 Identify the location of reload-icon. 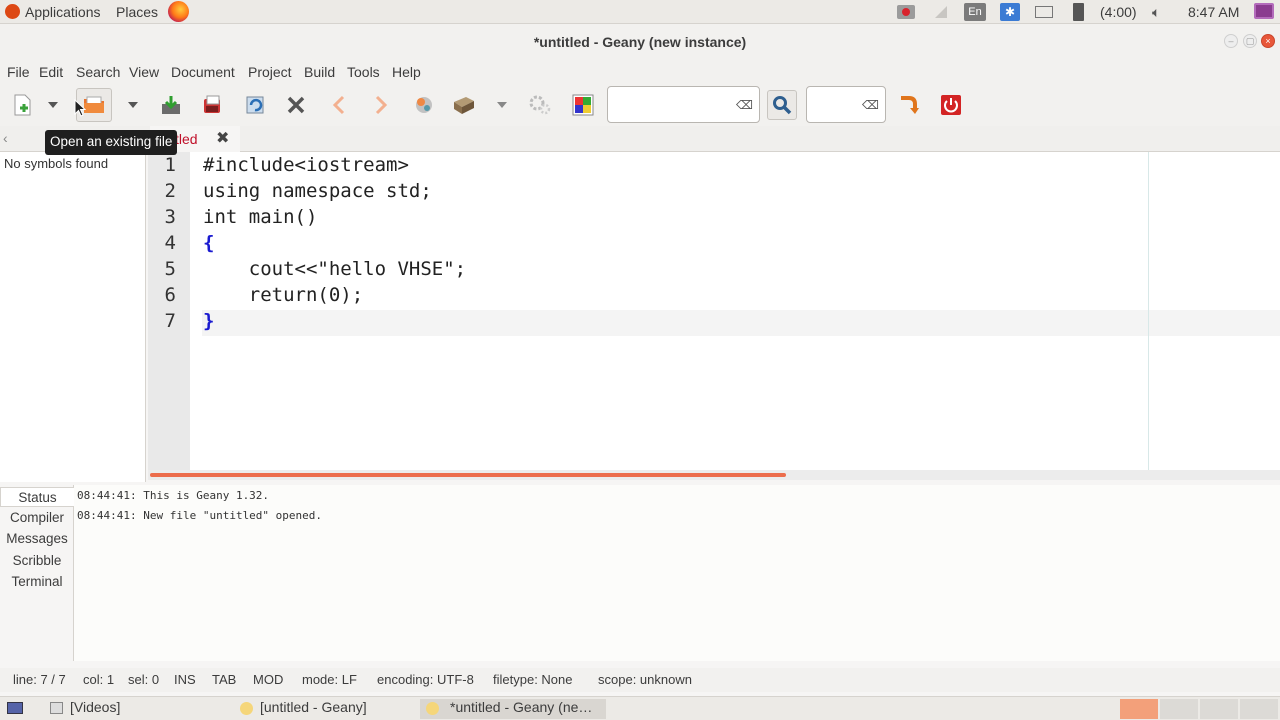
(255, 105).